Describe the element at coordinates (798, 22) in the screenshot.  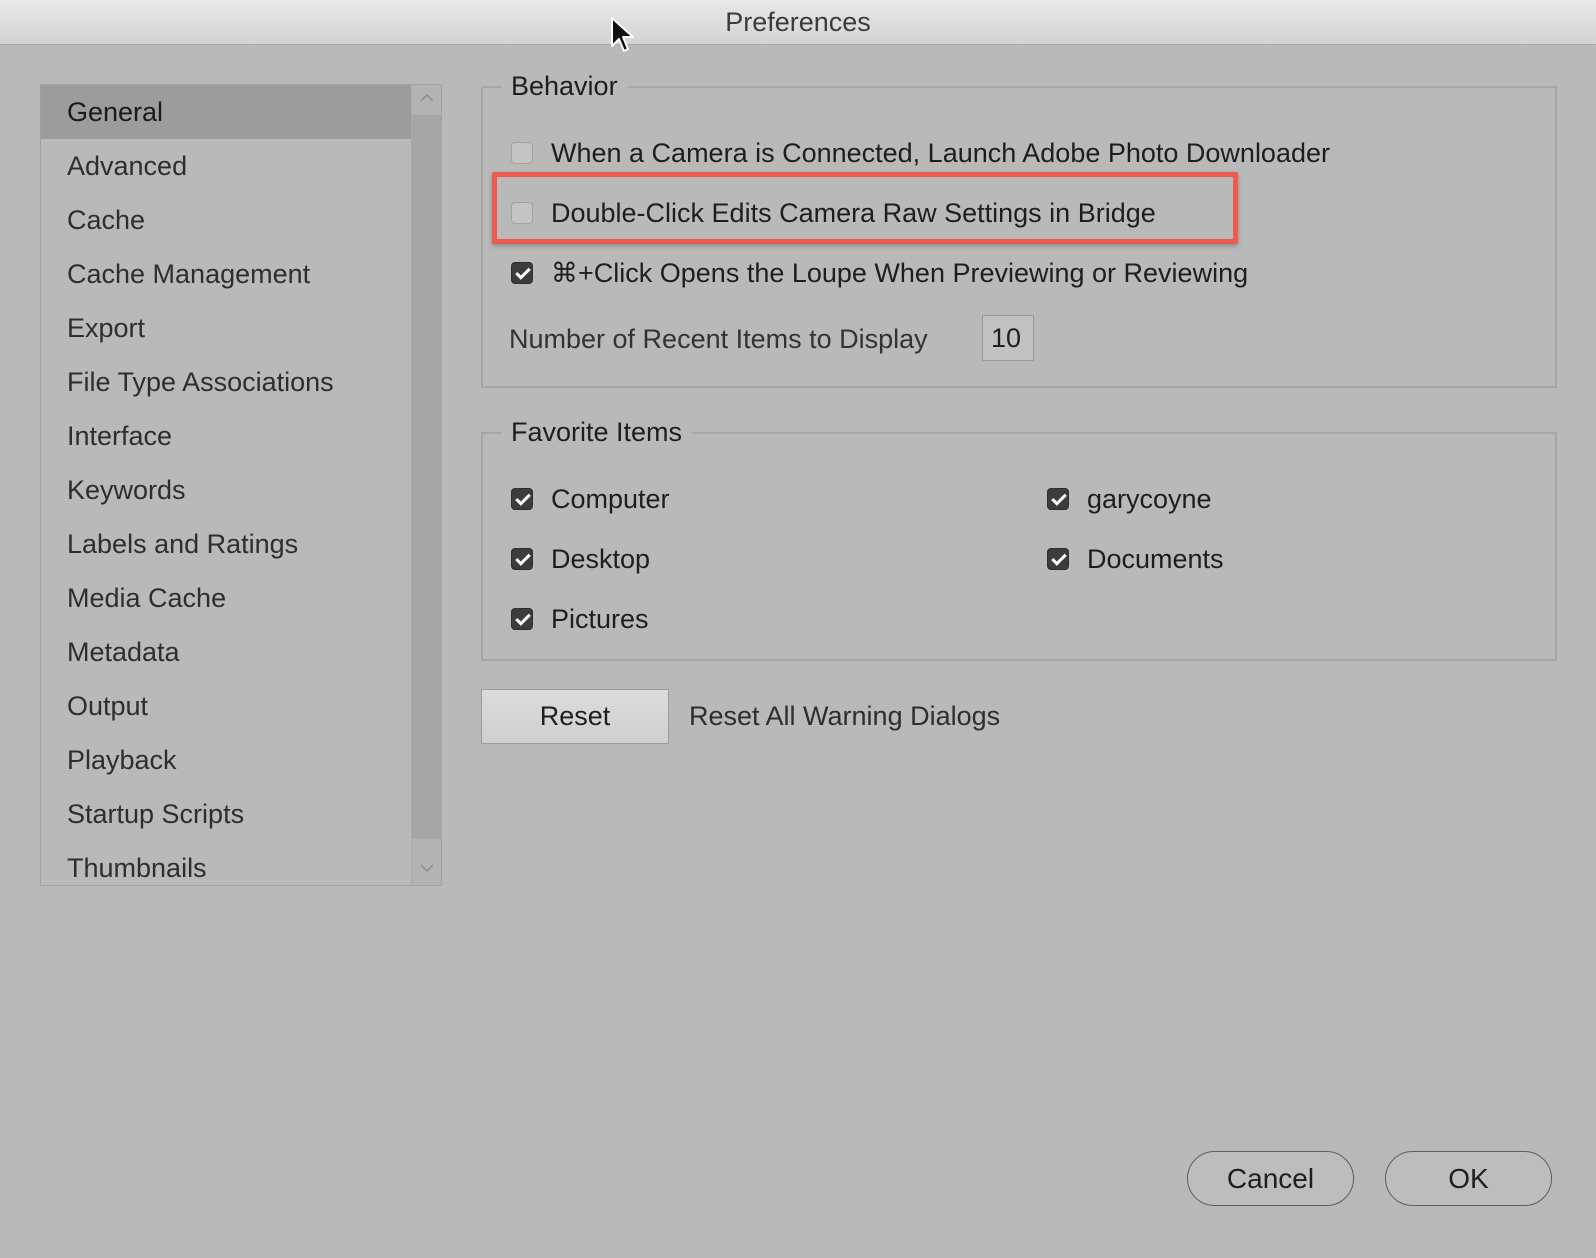
I see `window-title: Preferences` at that location.